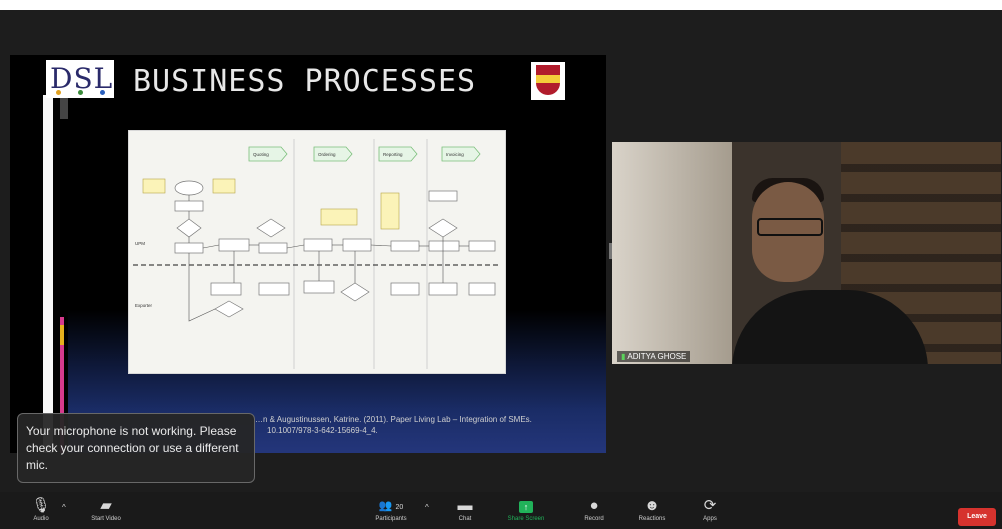 The image size is (1002, 529). I want to click on participants-label: Participants, so click(391, 519).